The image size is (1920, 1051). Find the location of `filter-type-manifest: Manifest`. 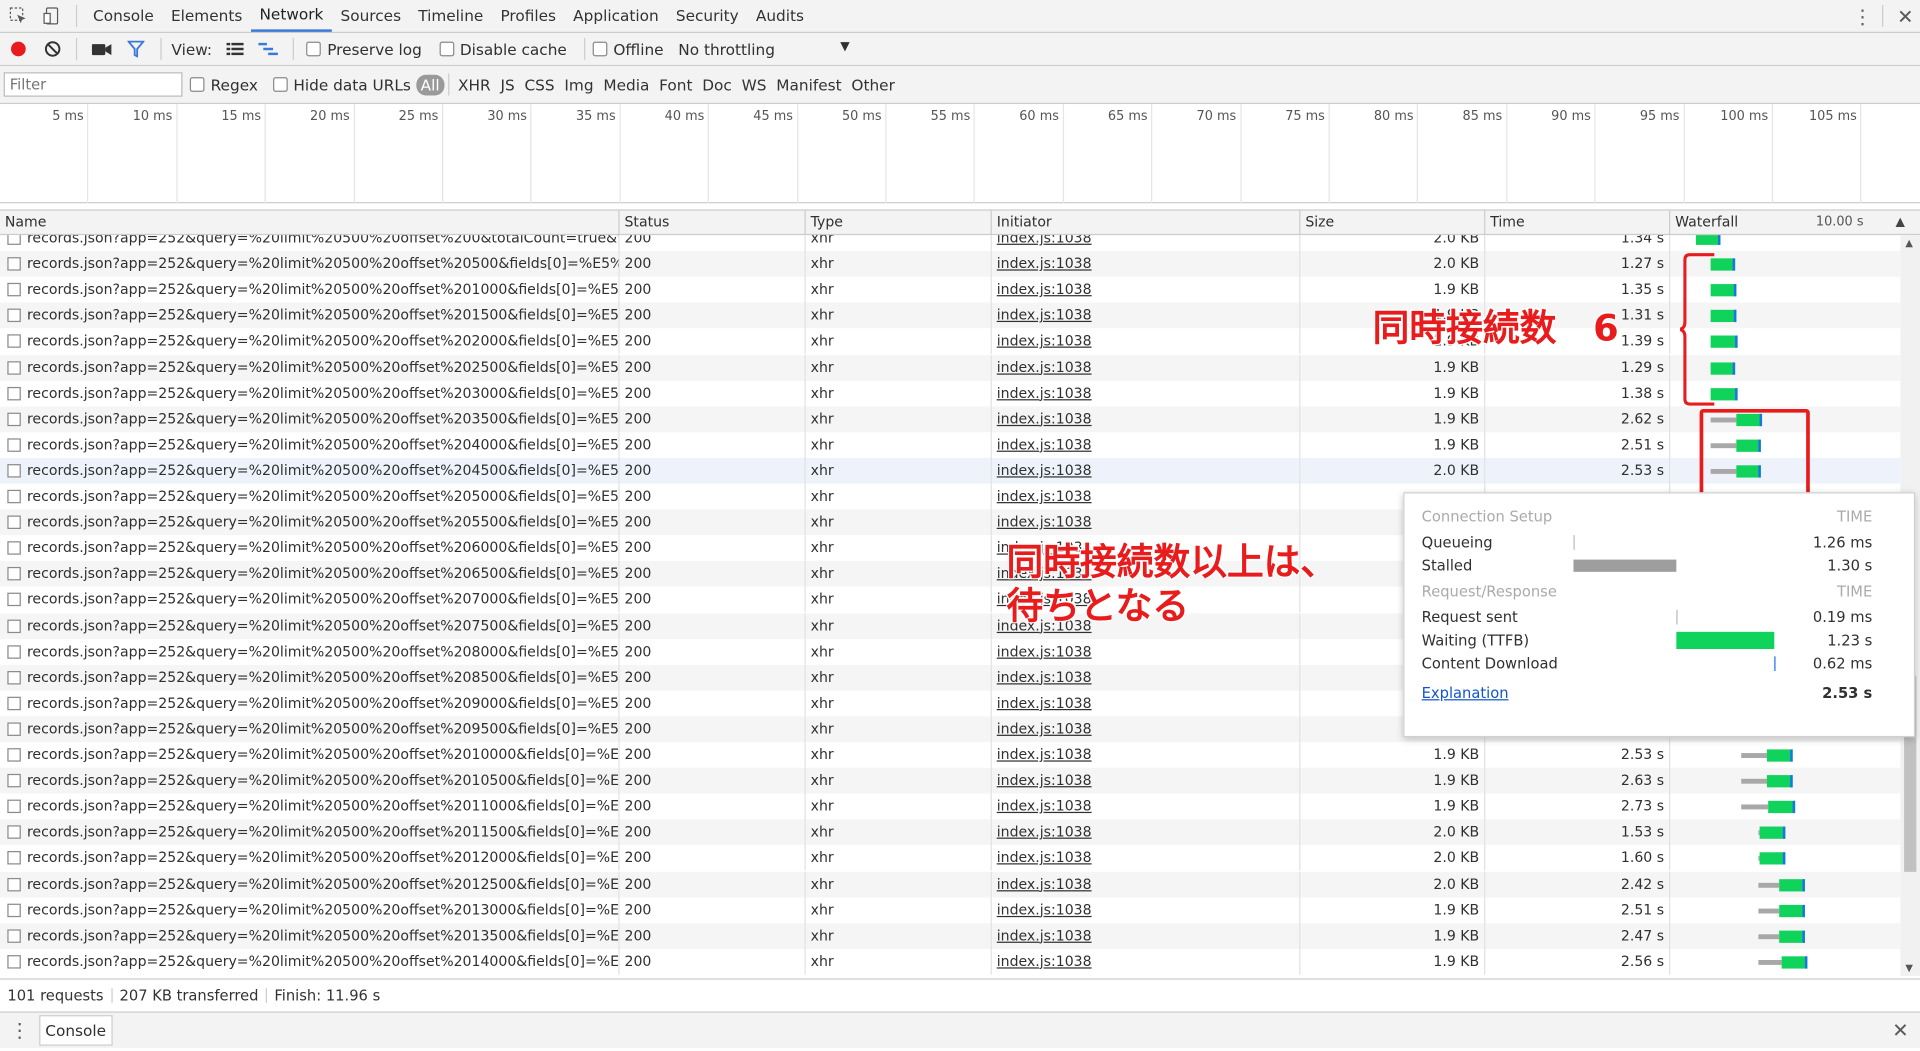

filter-type-manifest: Manifest is located at coordinates (808, 84).